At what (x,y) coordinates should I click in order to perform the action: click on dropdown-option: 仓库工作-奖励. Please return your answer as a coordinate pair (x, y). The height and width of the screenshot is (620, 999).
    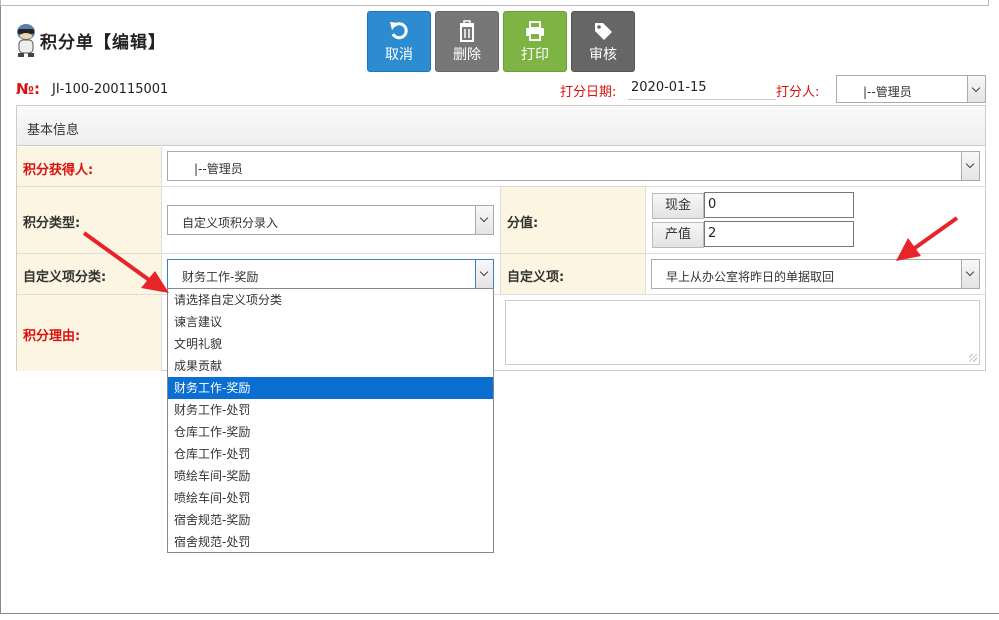
    Looking at the image, I should click on (330, 432).